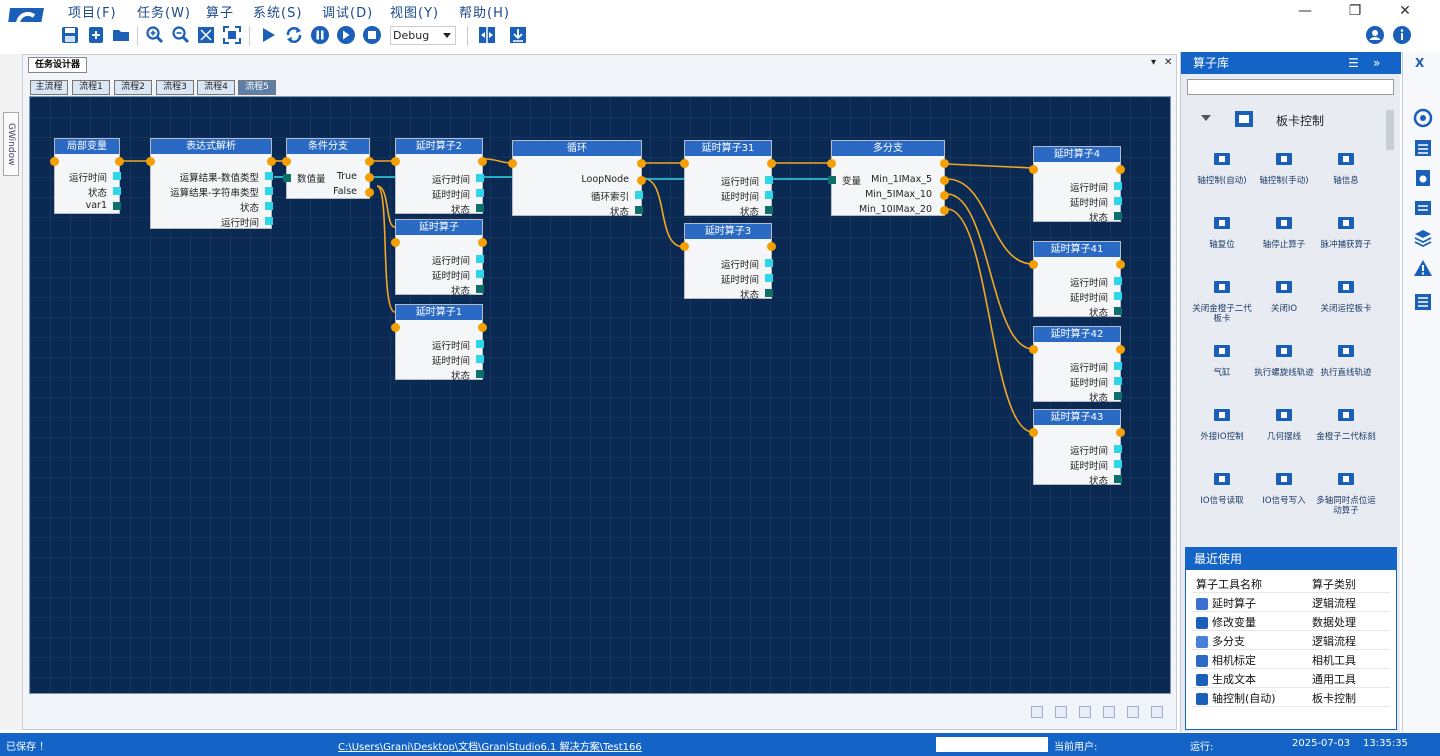  I want to click on tab-flow-5: 流程5, so click(257, 87).